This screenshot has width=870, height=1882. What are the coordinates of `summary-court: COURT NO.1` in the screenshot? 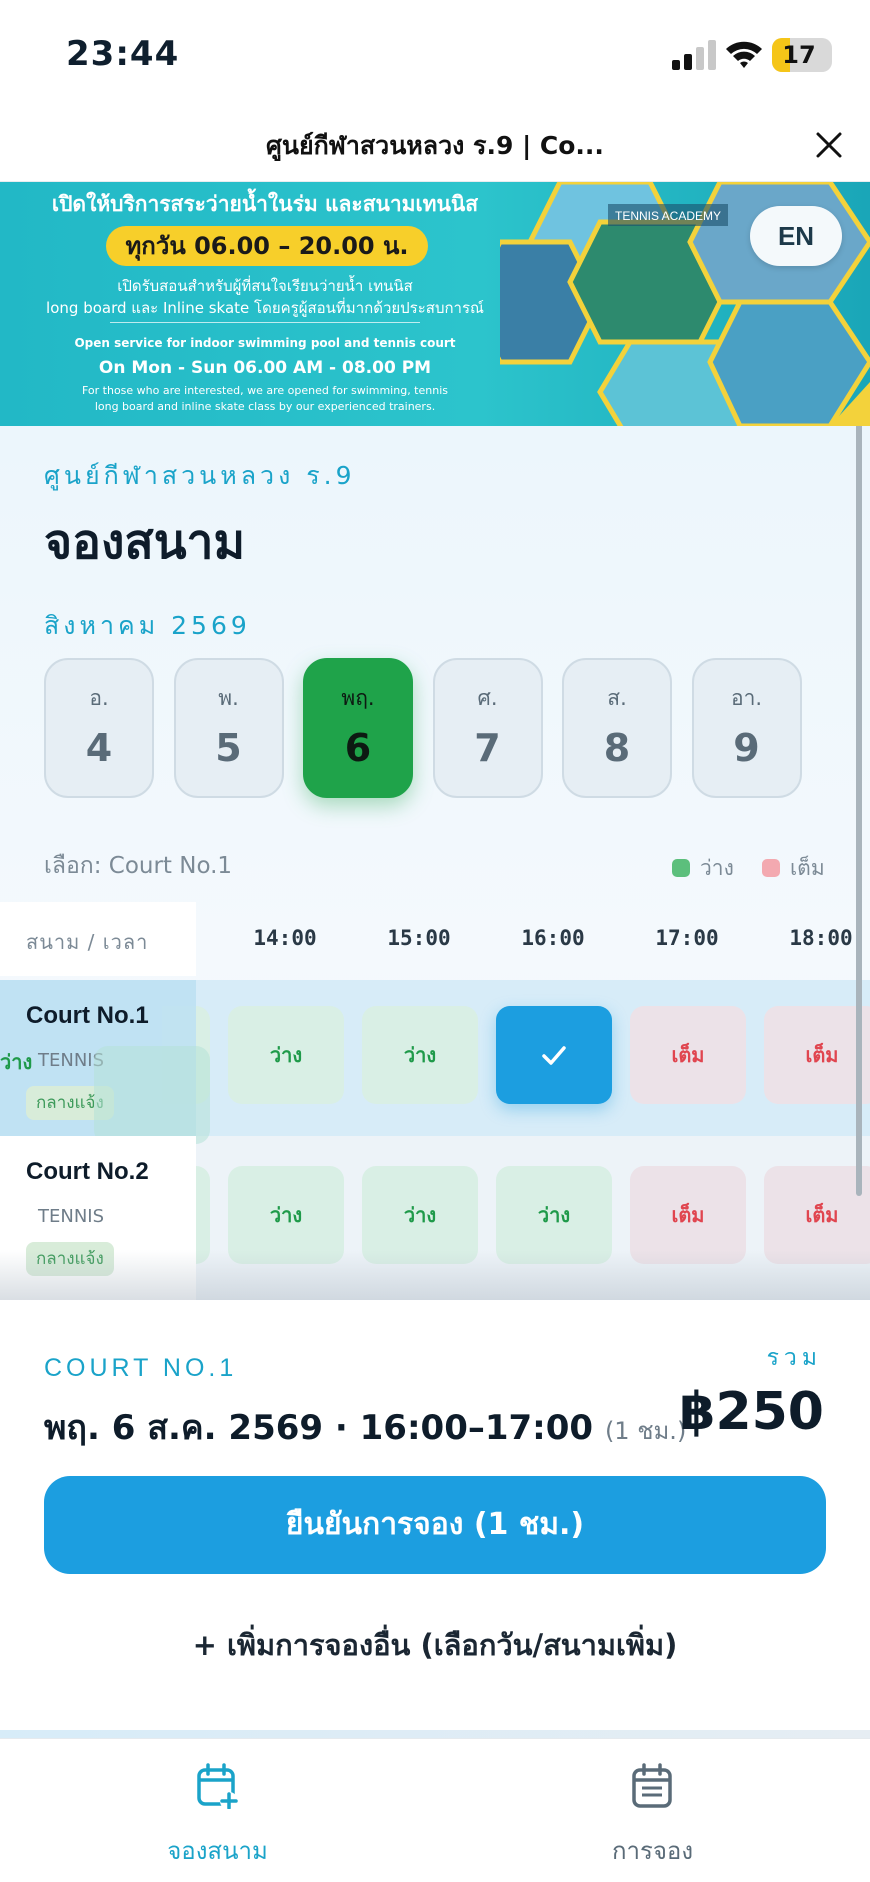 It's located at (141, 1368).